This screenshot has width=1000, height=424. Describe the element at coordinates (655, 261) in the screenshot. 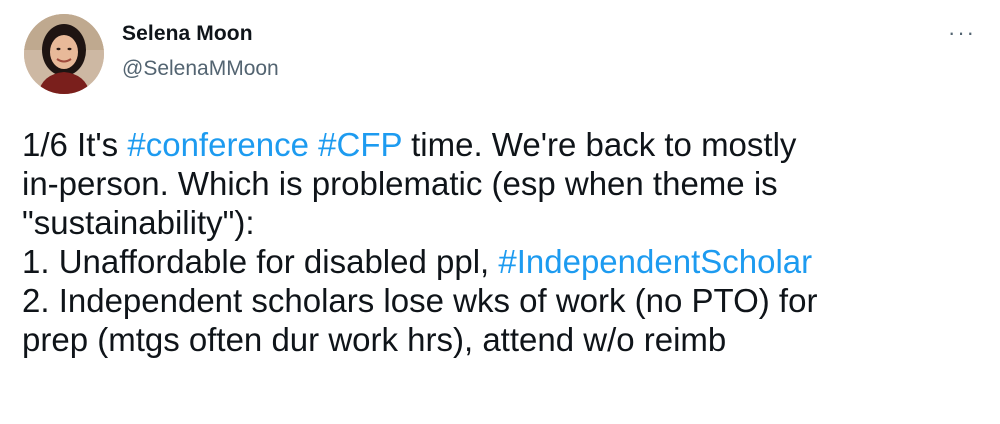

I see `hashtag-independentscholar: #IndependentScholar` at that location.